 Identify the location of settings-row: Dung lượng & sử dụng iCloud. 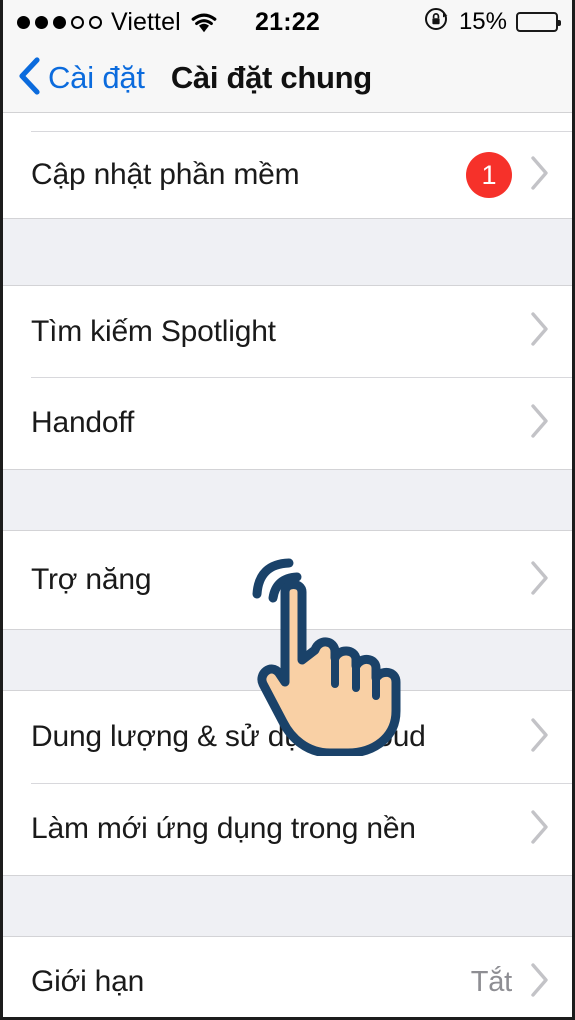
(287, 737).